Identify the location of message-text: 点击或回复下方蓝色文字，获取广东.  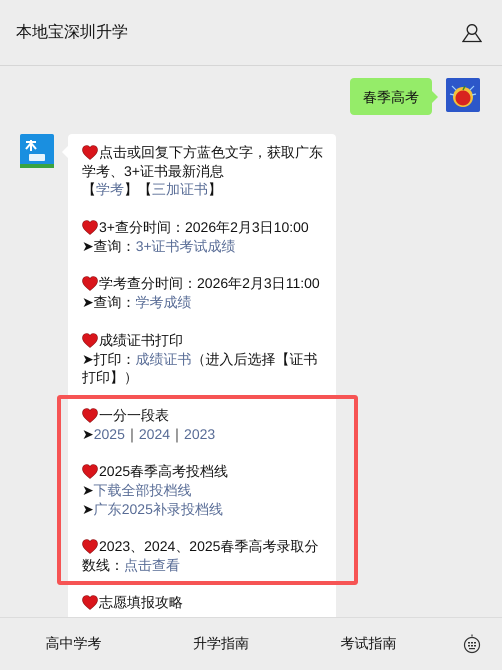
(211, 152).